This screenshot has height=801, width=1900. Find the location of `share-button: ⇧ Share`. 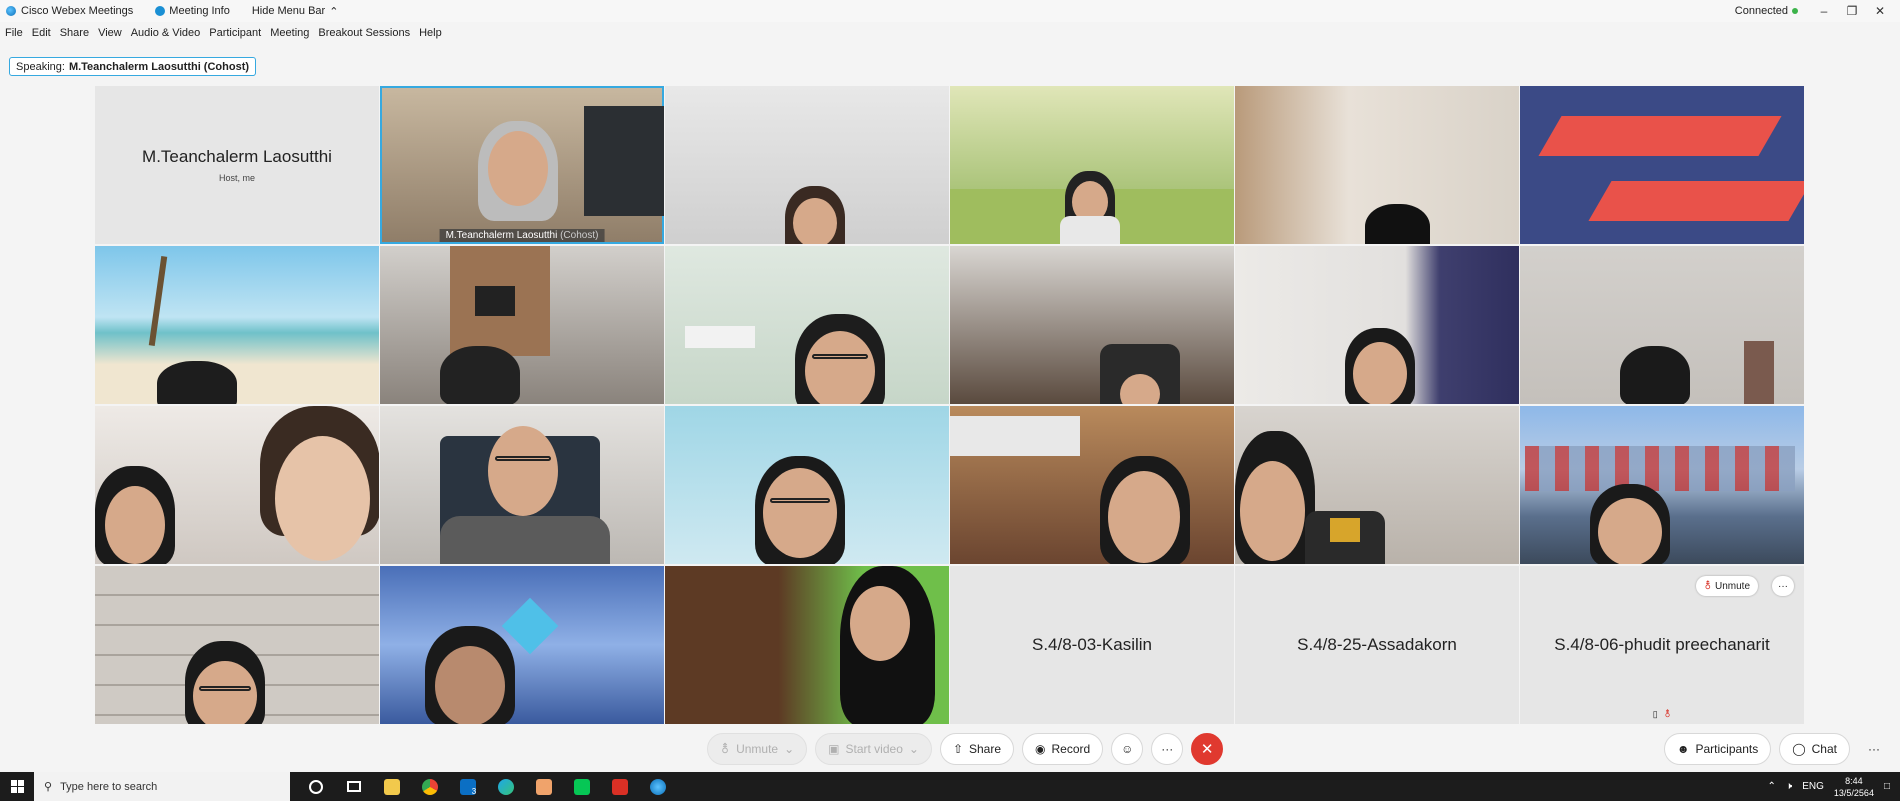

share-button: ⇧ Share is located at coordinates (977, 749).